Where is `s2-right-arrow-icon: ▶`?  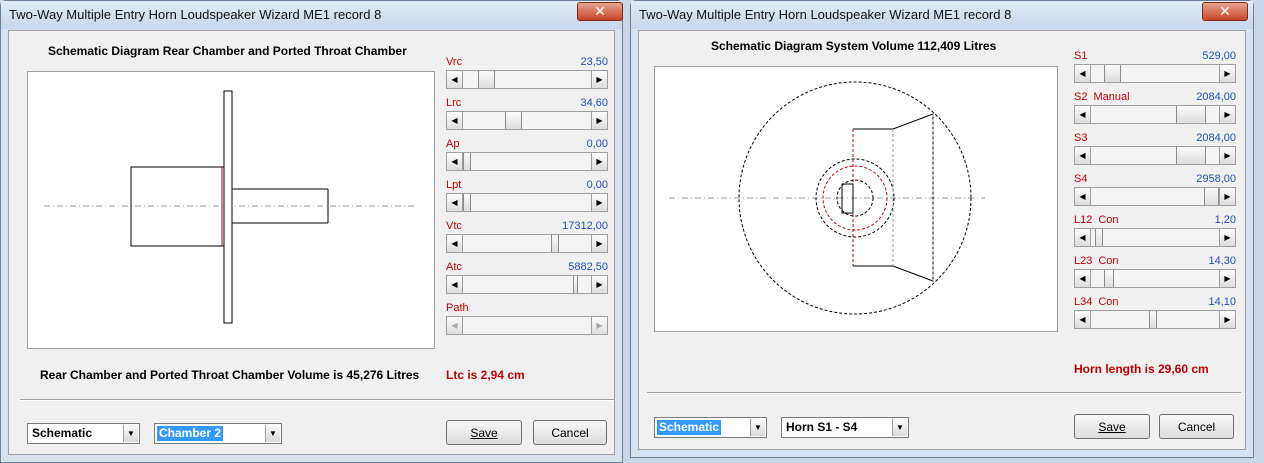 s2-right-arrow-icon: ▶ is located at coordinates (1227, 114).